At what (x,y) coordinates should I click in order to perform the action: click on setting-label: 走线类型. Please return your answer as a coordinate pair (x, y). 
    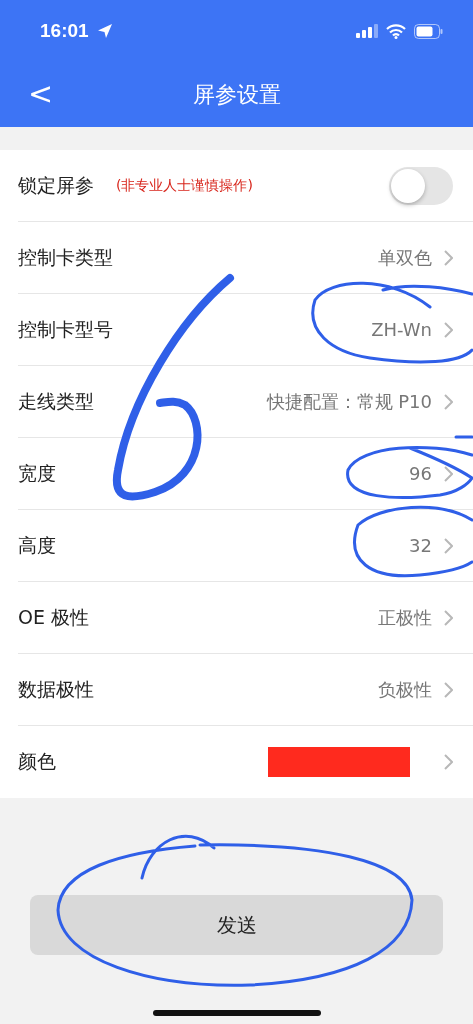
    Looking at the image, I should click on (56, 401).